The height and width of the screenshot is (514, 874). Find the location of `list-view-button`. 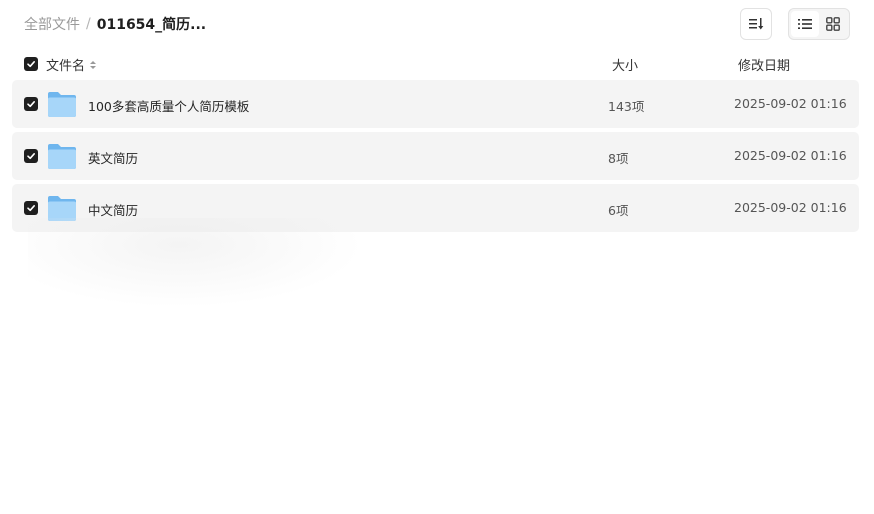

list-view-button is located at coordinates (805, 24).